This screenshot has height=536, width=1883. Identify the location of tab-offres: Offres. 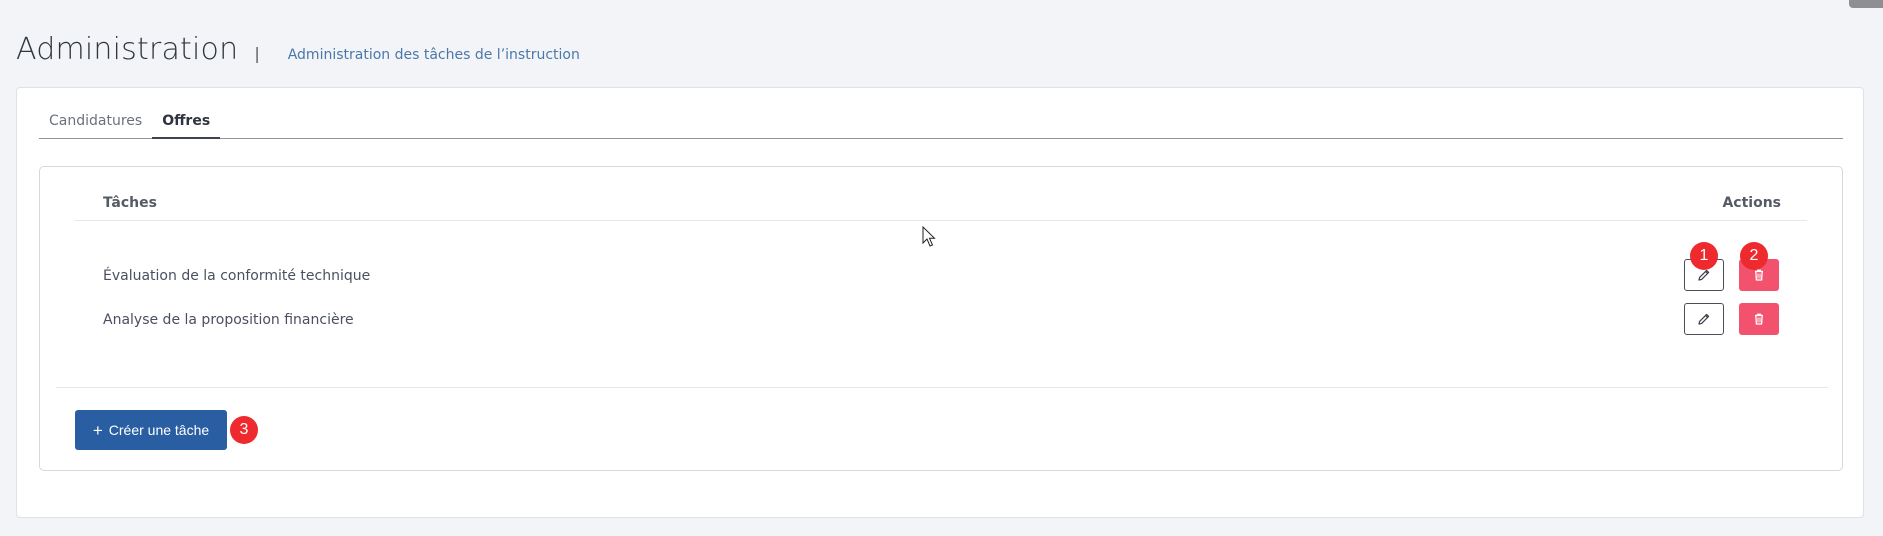
(186, 125).